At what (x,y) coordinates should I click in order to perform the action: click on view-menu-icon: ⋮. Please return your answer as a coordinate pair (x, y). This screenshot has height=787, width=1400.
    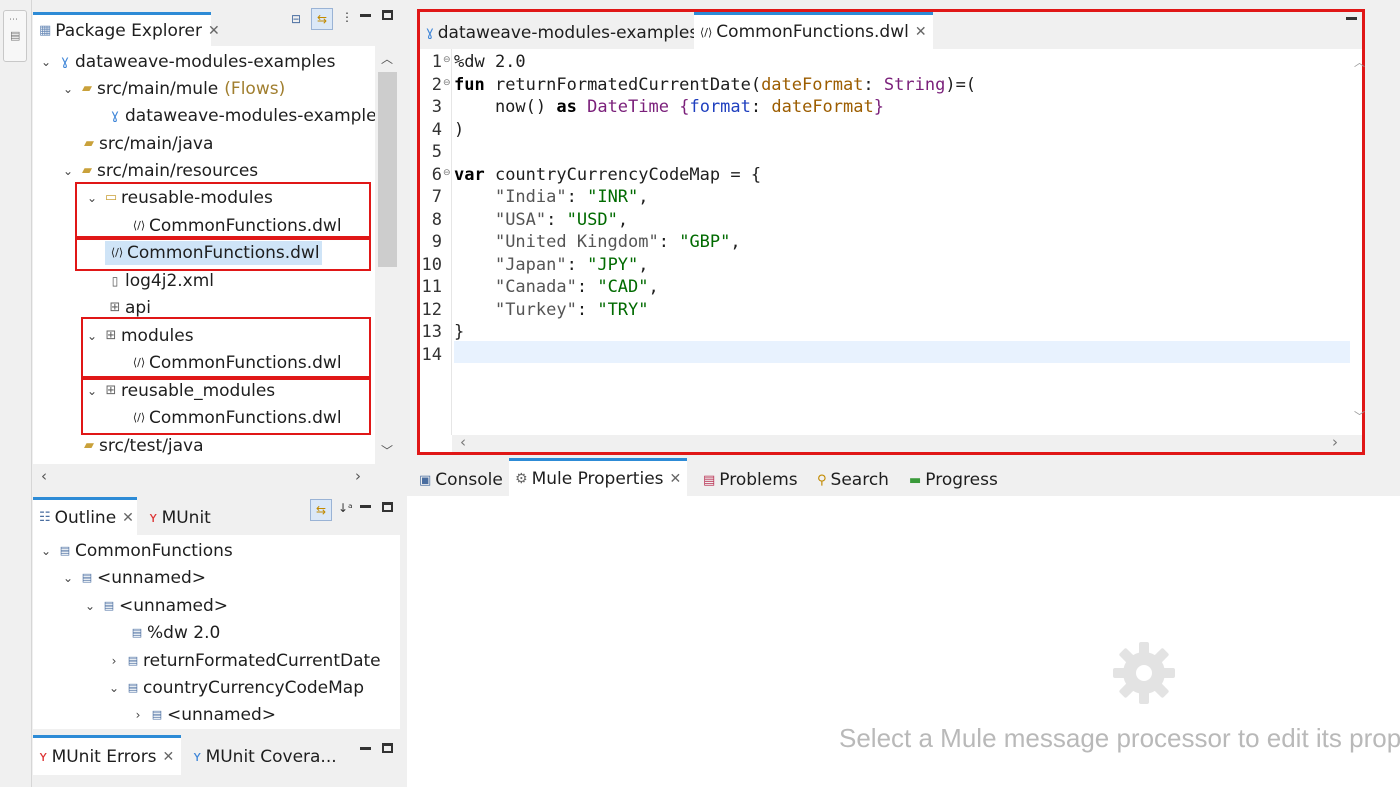
    Looking at the image, I should click on (347, 17).